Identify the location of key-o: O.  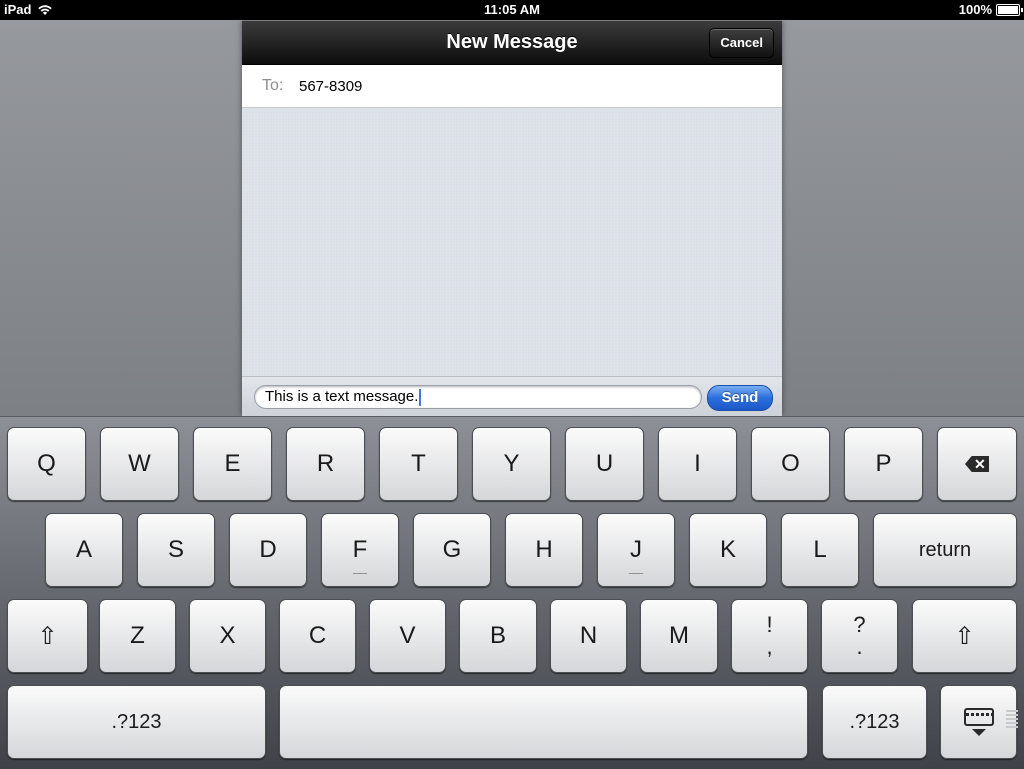
(790, 464).